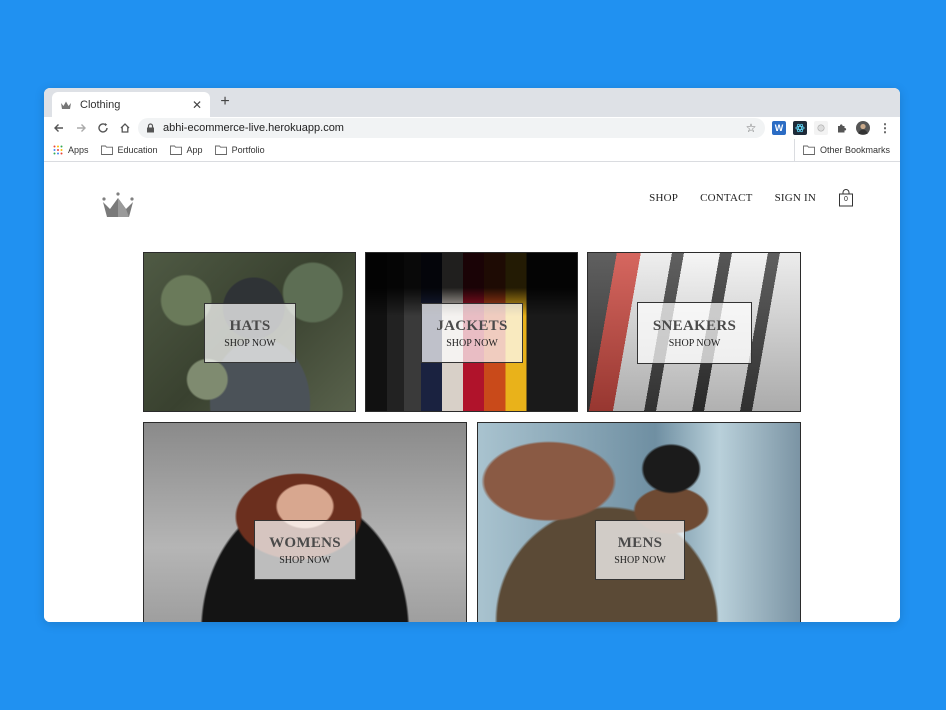 The width and height of the screenshot is (946, 710). Describe the element at coordinates (795, 198) in the screenshot. I see `nav-sign-in: SIGN IN` at that location.